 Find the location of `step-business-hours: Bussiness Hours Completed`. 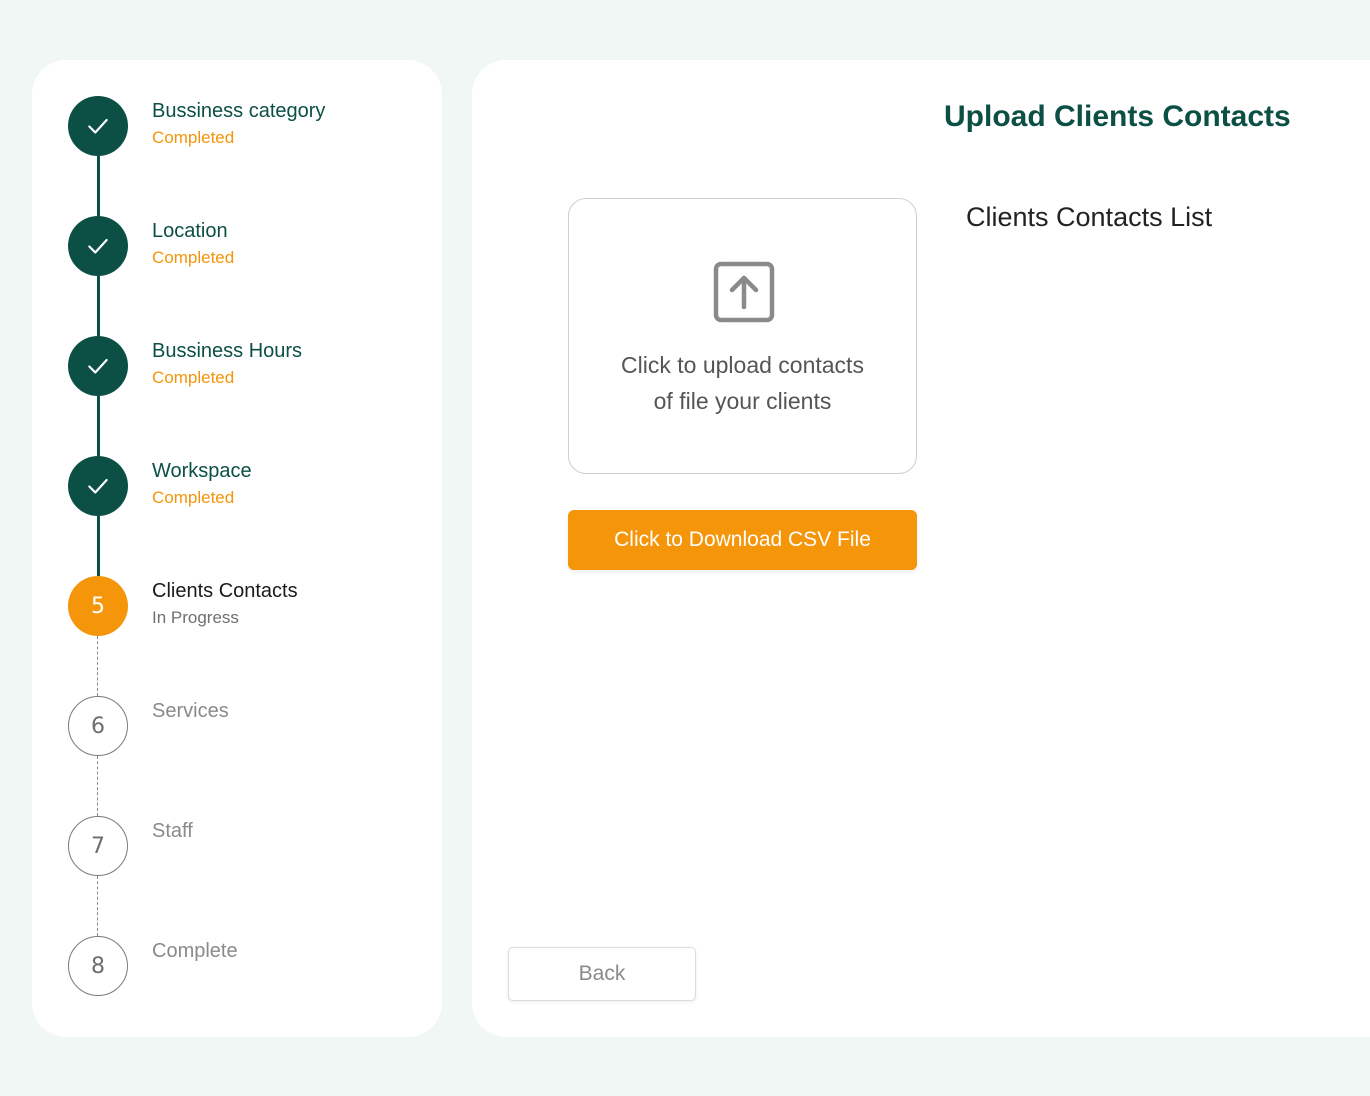

step-business-hours: Bussiness Hours Completed is located at coordinates (248, 366).